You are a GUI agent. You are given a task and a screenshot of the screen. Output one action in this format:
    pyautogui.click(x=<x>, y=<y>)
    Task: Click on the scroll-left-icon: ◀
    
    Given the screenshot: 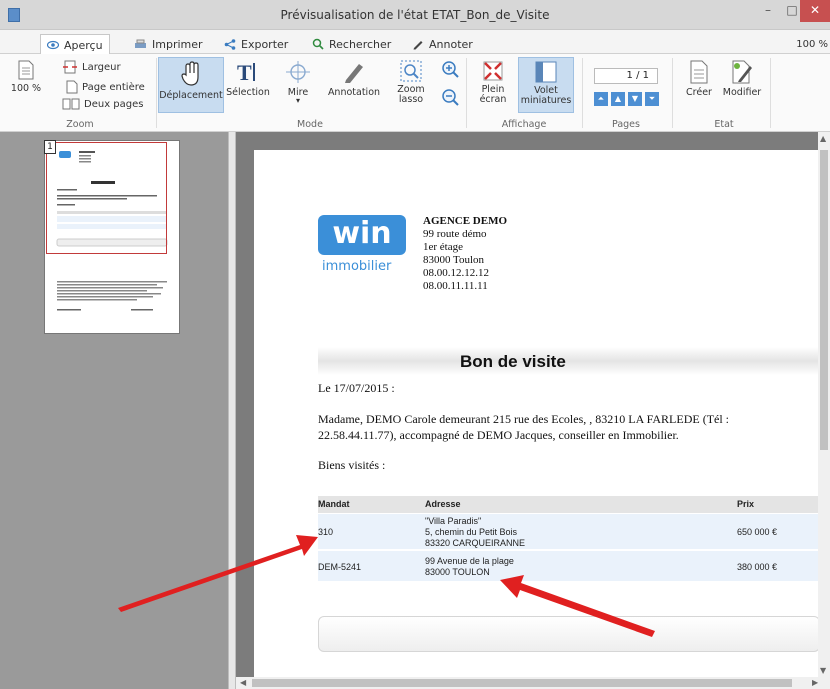 What is the action you would take?
    pyautogui.click(x=243, y=682)
    